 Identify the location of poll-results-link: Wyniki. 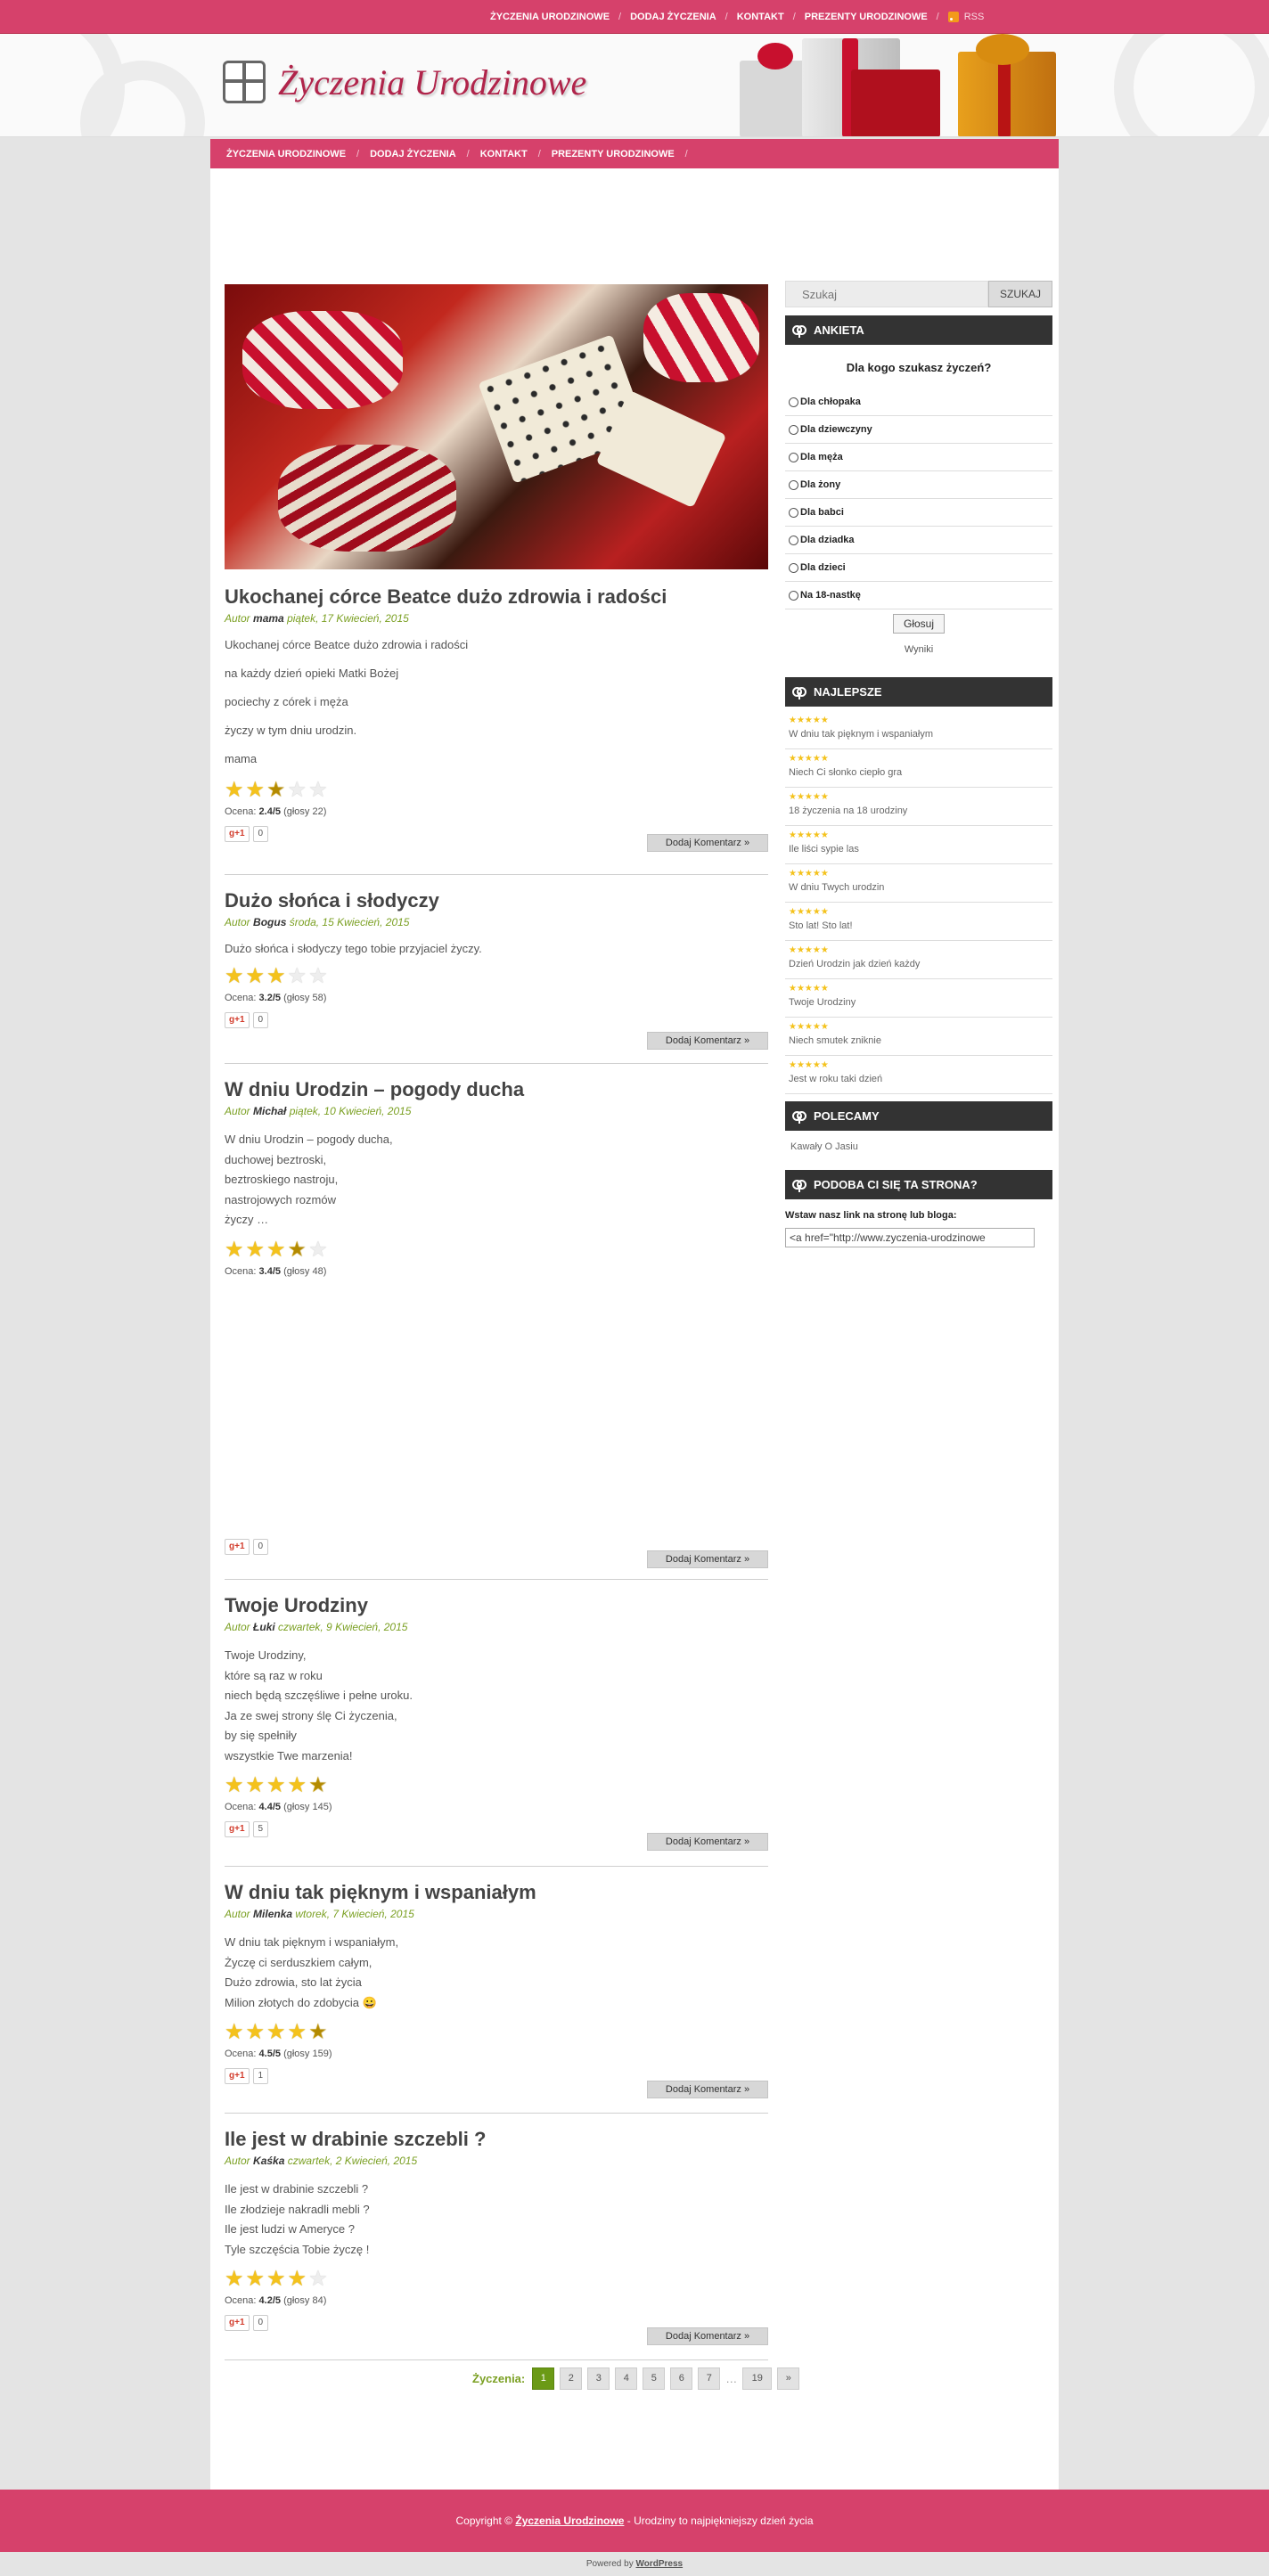
(918, 649).